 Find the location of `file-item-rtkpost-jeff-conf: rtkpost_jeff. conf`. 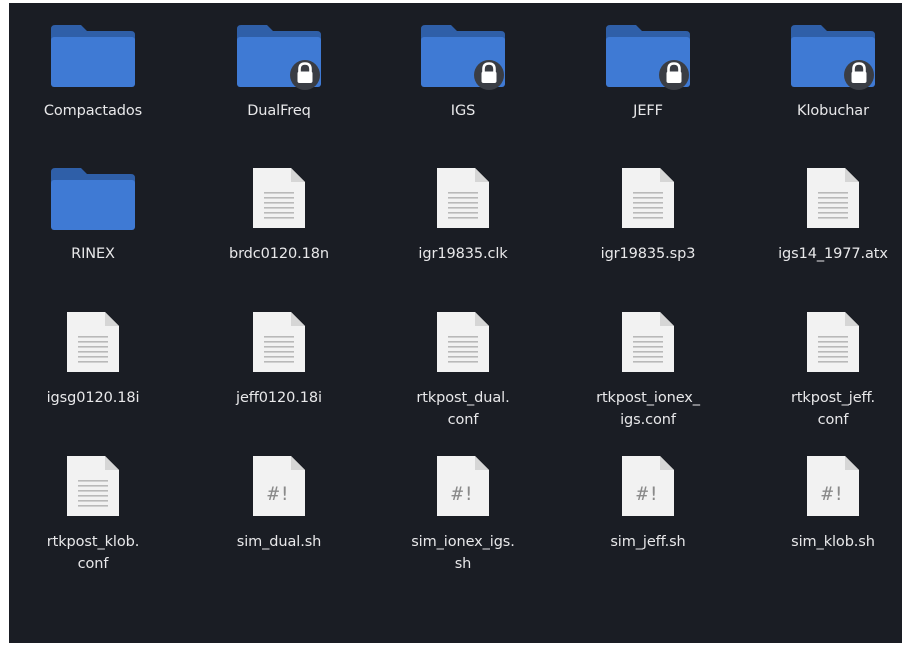

file-item-rtkpost-jeff-conf: rtkpost_jeff. conf is located at coordinates (827, 360).